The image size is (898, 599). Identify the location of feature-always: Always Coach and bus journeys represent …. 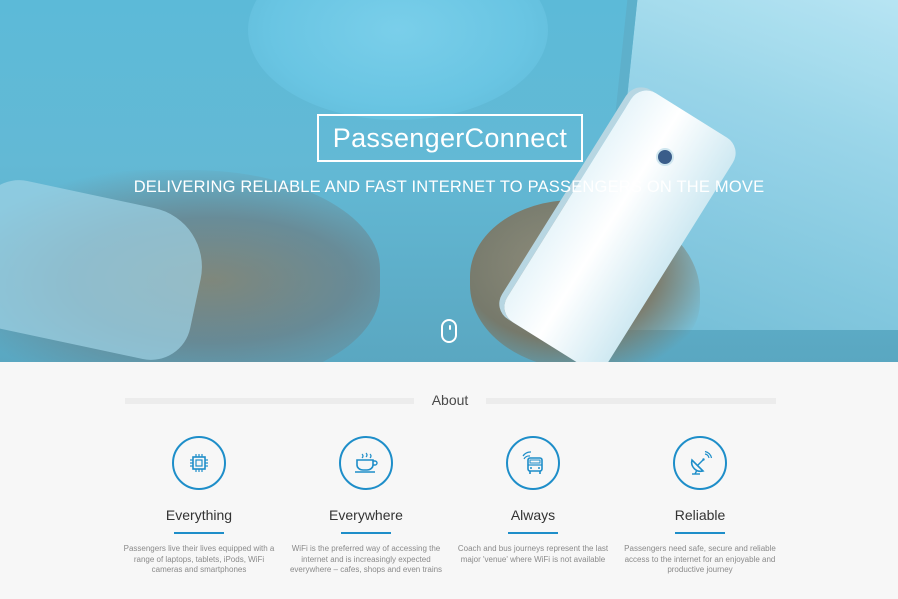
(533, 500).